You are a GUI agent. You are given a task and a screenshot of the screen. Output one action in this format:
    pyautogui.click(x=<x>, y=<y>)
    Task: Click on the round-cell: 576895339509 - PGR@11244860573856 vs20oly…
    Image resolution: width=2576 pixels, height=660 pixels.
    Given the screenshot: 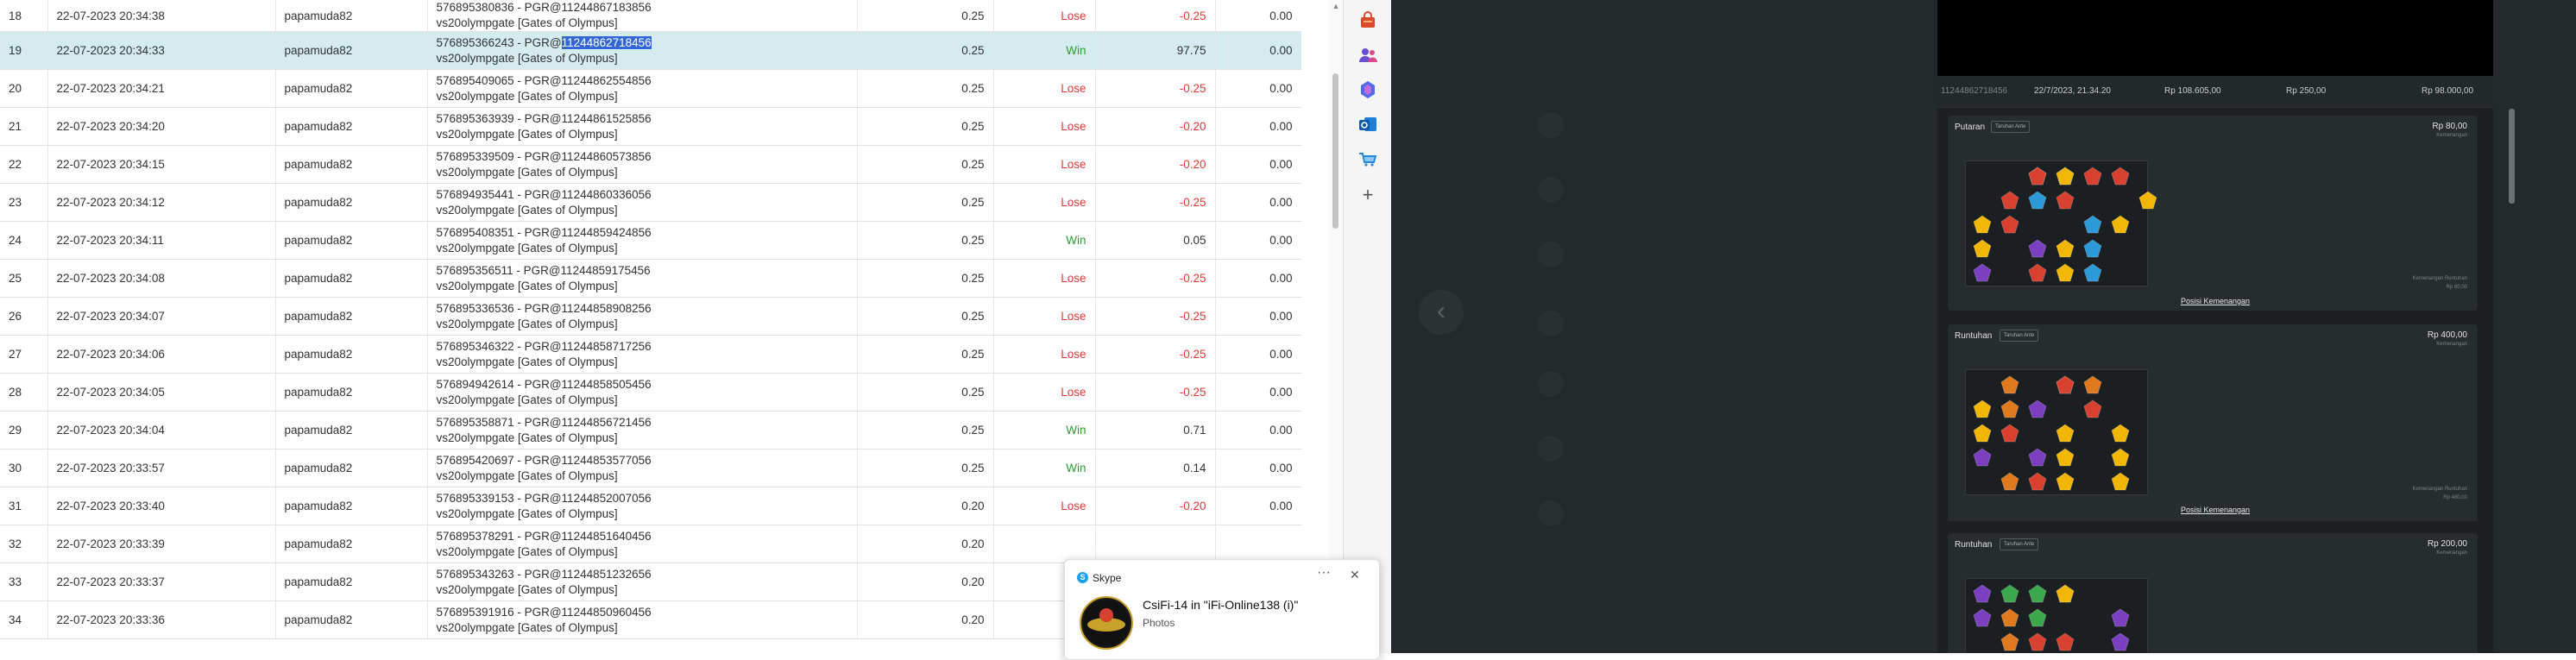 What is the action you would take?
    pyautogui.click(x=642, y=165)
    